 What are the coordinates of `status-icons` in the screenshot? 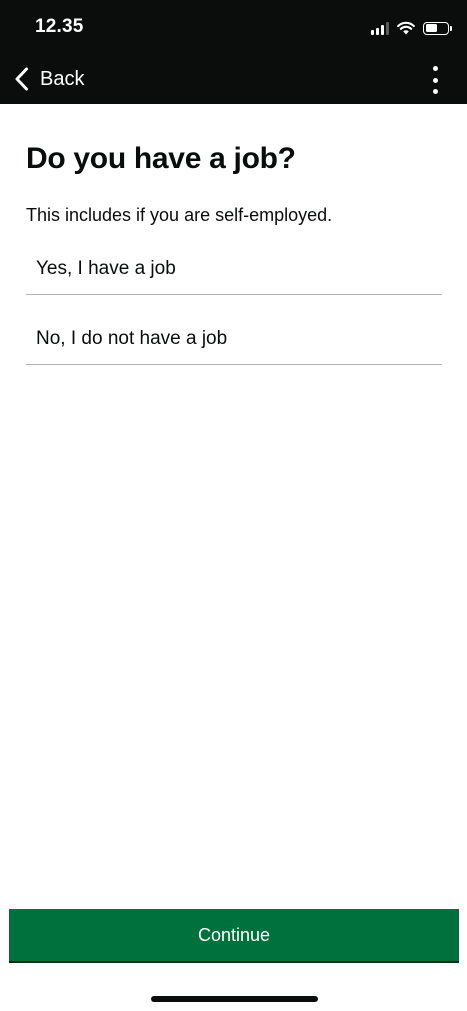 It's located at (411, 28).